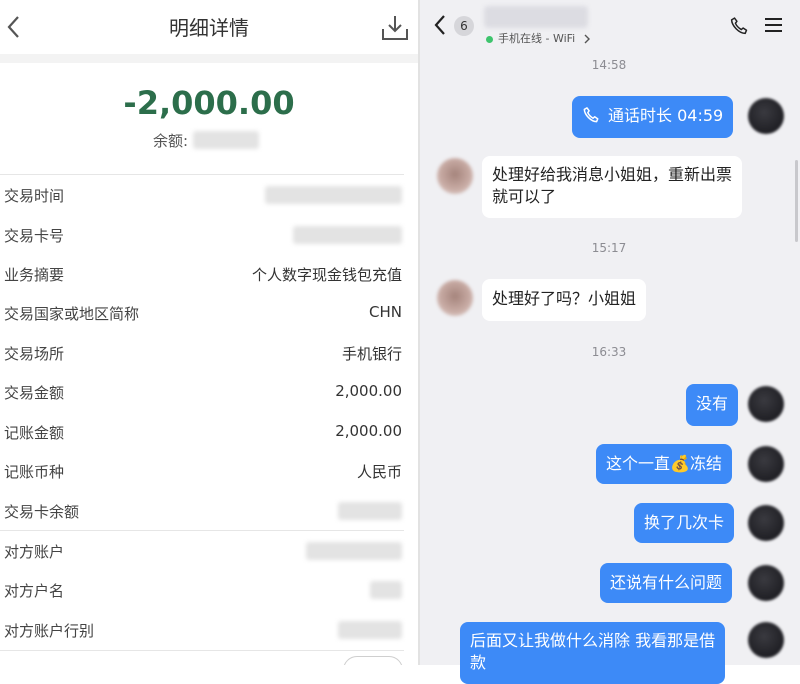  I want to click on chevron-right-icon, so click(587, 39).